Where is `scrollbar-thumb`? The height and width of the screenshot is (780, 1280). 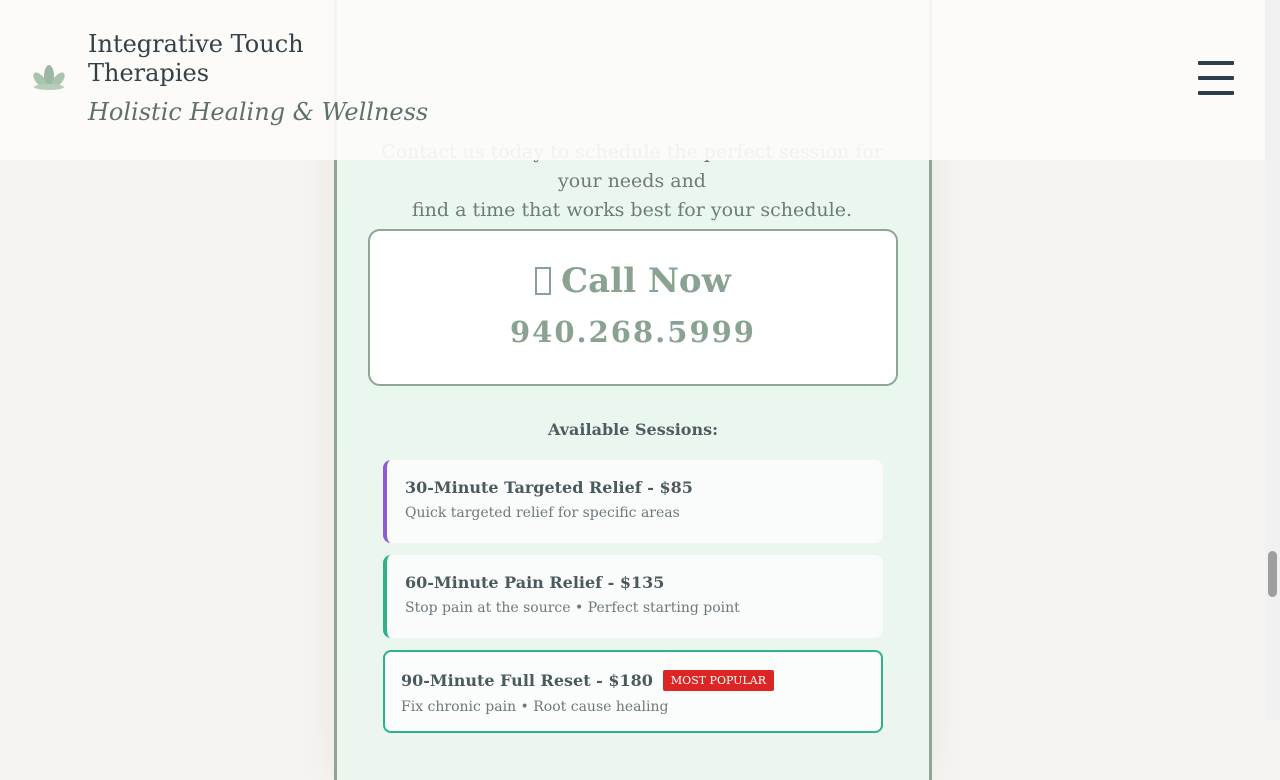 scrollbar-thumb is located at coordinates (1272, 574).